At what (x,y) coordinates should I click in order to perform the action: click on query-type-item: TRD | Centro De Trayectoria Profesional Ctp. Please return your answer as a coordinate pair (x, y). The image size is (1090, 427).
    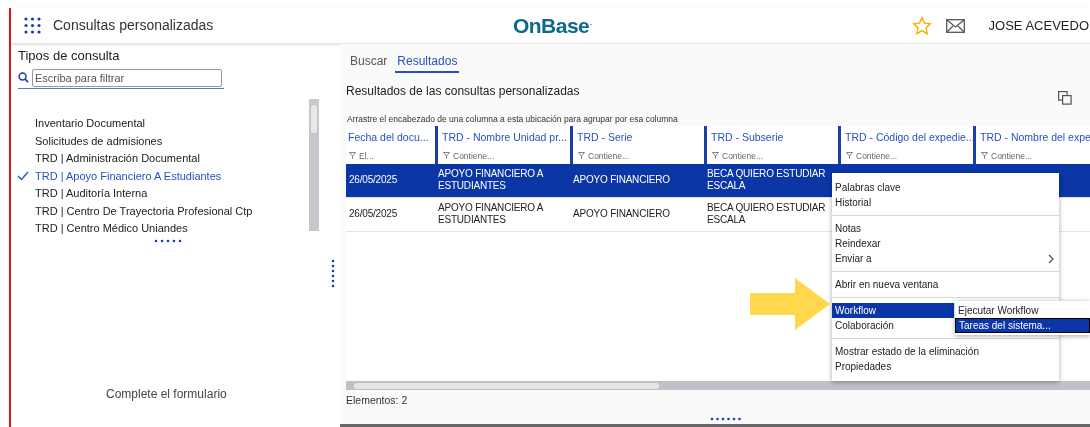
    Looking at the image, I should click on (156, 211).